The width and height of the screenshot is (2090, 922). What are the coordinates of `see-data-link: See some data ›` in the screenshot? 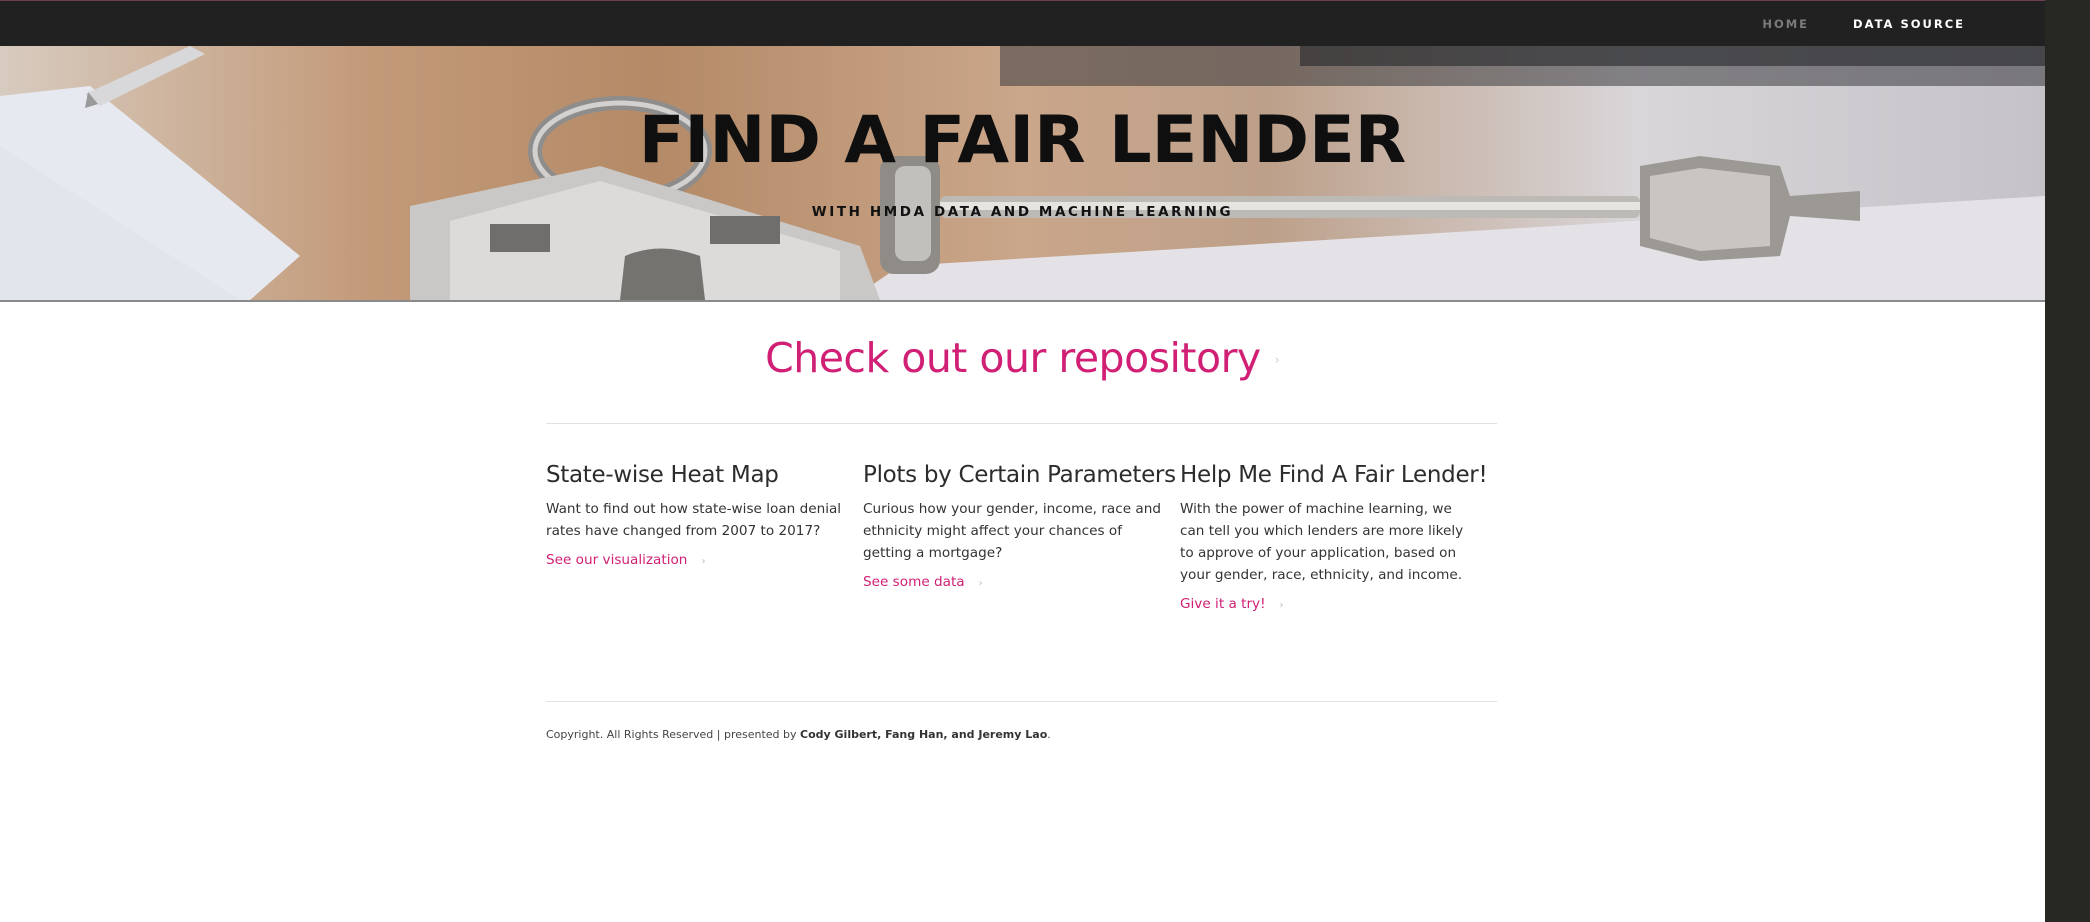 It's located at (923, 582).